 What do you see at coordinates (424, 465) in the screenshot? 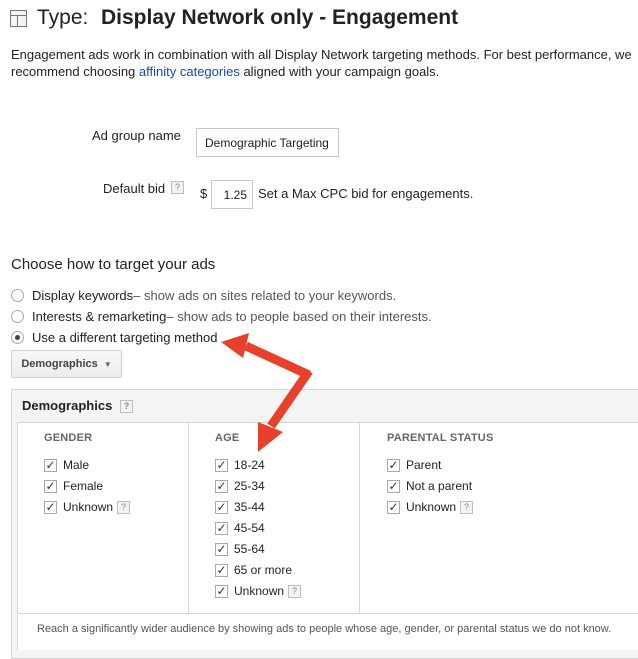
I see `checkbox-label: Parent` at bounding box center [424, 465].